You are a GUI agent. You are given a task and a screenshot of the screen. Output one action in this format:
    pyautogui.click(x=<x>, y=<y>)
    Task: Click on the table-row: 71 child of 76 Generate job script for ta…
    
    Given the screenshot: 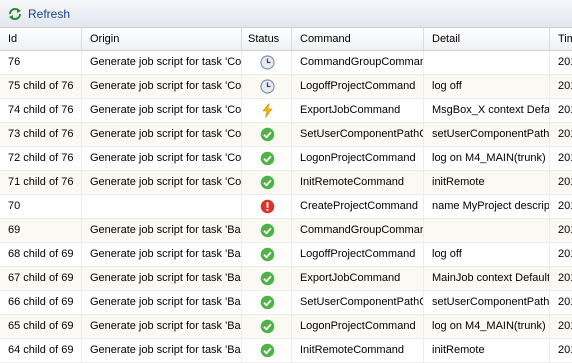 What is the action you would take?
    pyautogui.click(x=286, y=183)
    